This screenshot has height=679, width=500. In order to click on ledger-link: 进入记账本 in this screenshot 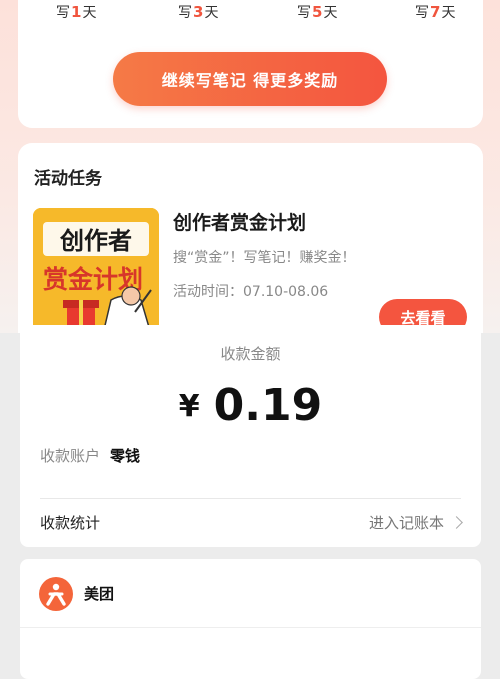, I will do `click(415, 522)`.